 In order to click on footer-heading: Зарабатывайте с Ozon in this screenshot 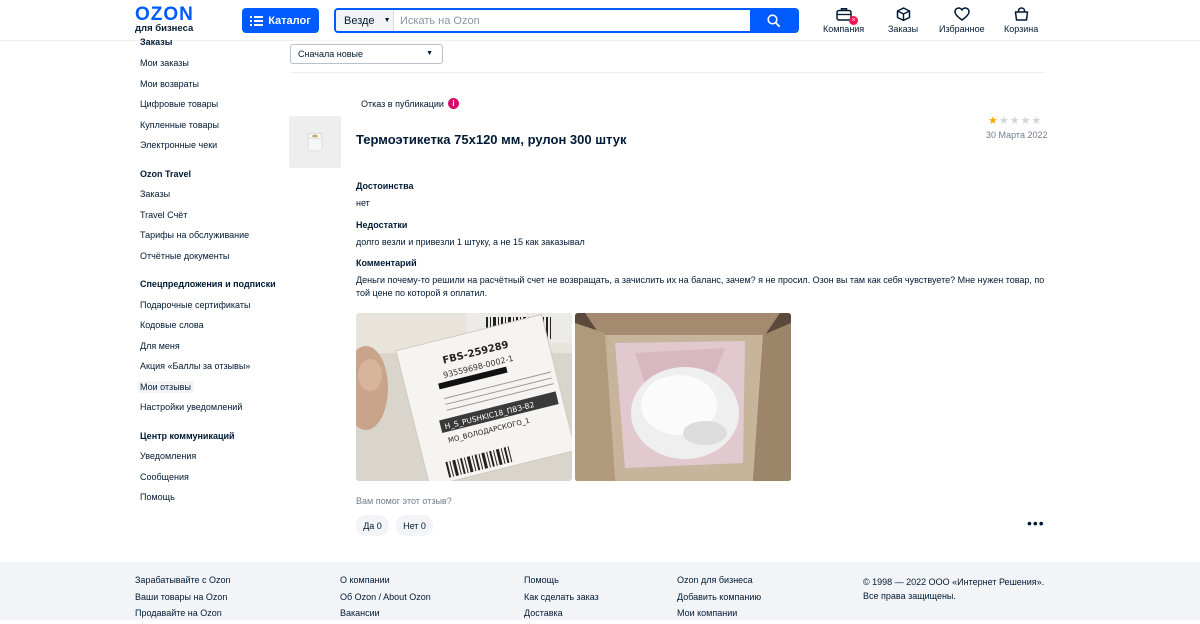, I will do `click(183, 580)`.